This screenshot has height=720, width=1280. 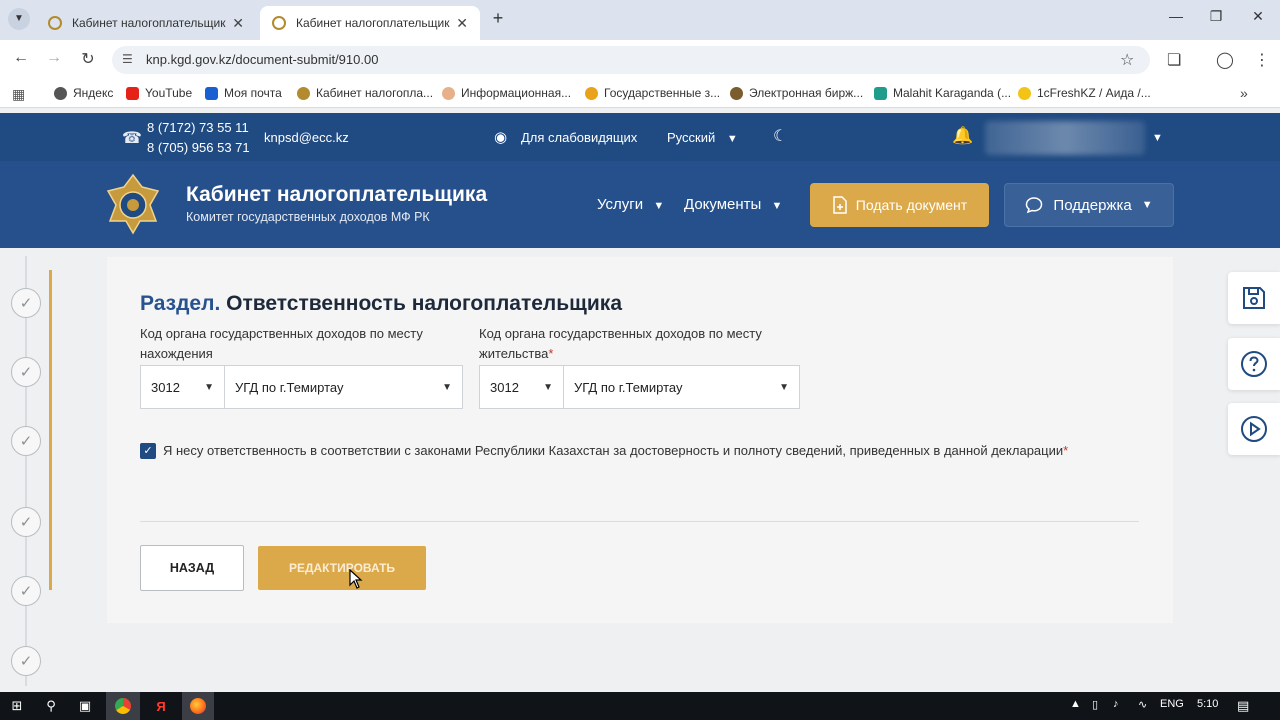 What do you see at coordinates (148, 451) in the screenshot?
I see `responsibility-checkbox: ✓` at bounding box center [148, 451].